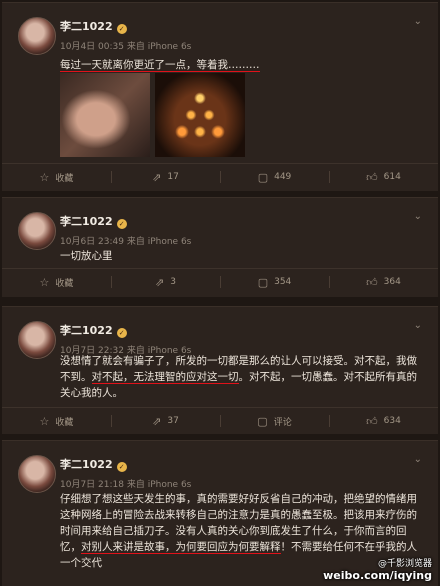 Image resolution: width=440 pixels, height=586 pixels. What do you see at coordinates (392, 421) in the screenshot?
I see `like-count: 634` at bounding box center [392, 421].